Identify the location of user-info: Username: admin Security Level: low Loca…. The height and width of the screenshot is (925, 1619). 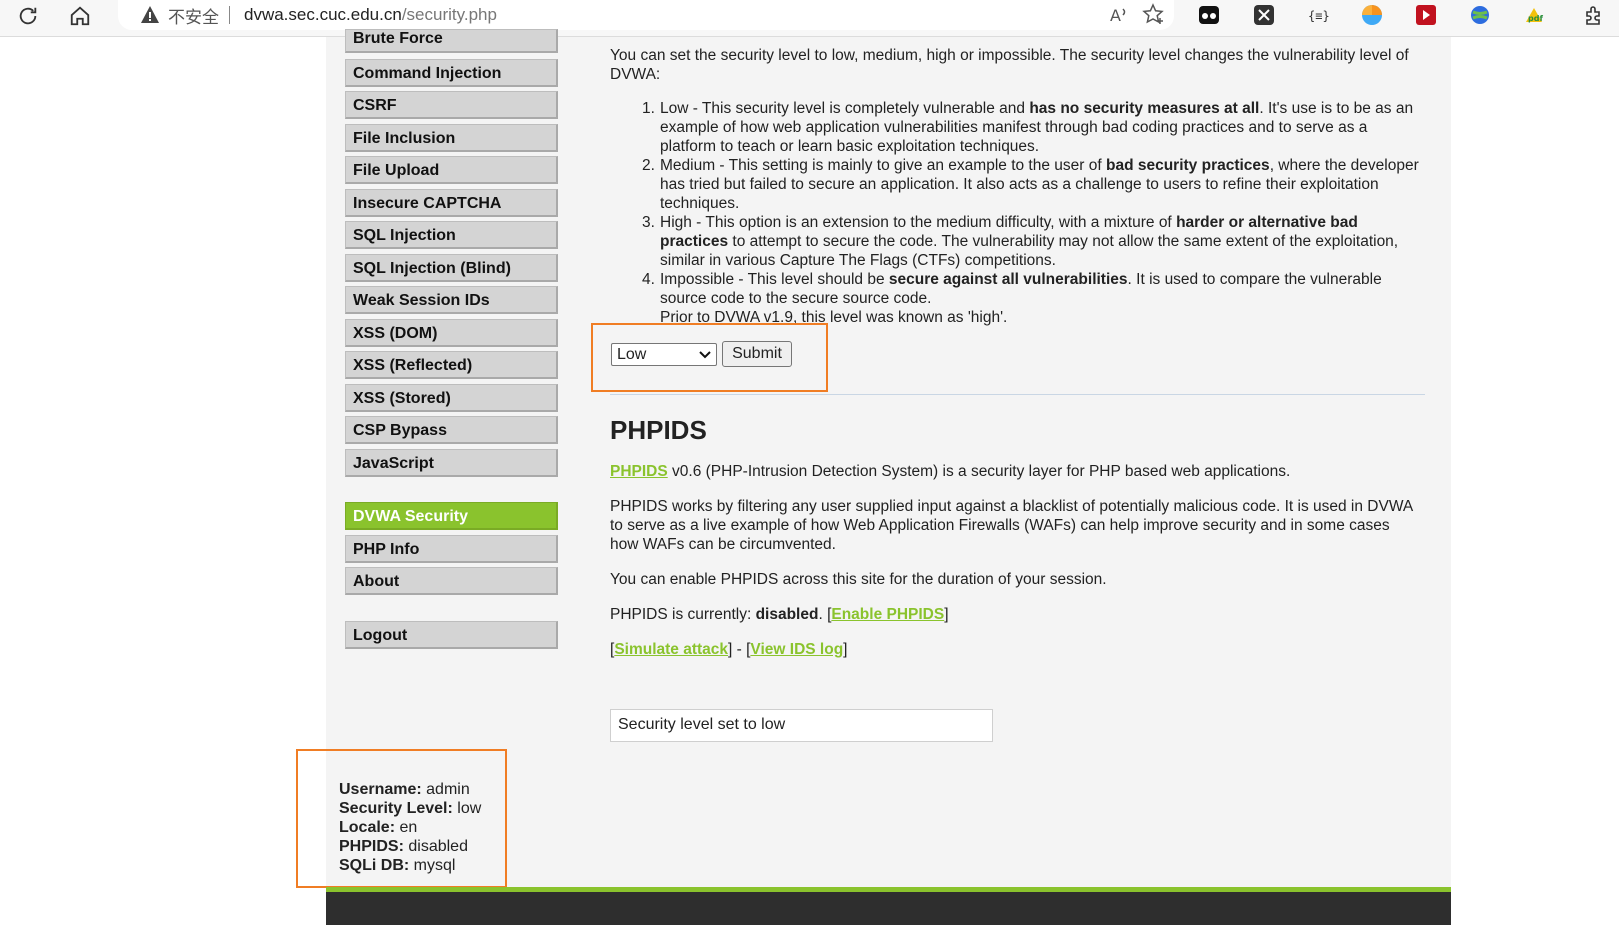
(410, 827).